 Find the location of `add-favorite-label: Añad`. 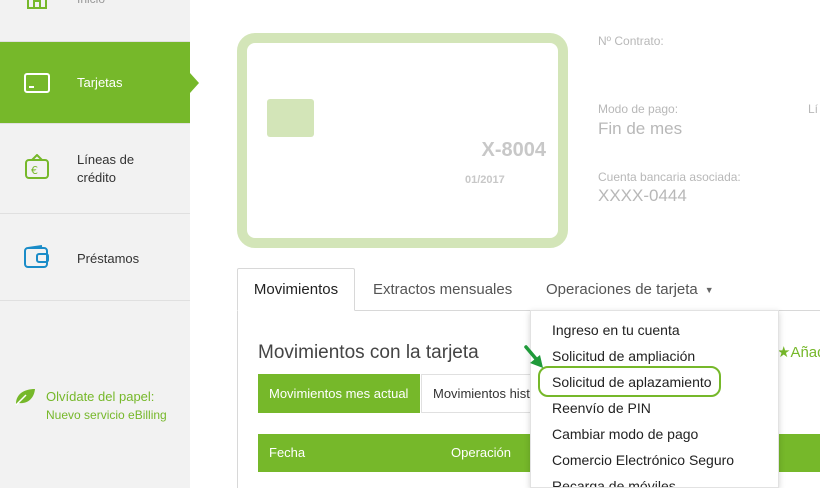

add-favorite-label: Añad is located at coordinates (805, 352).